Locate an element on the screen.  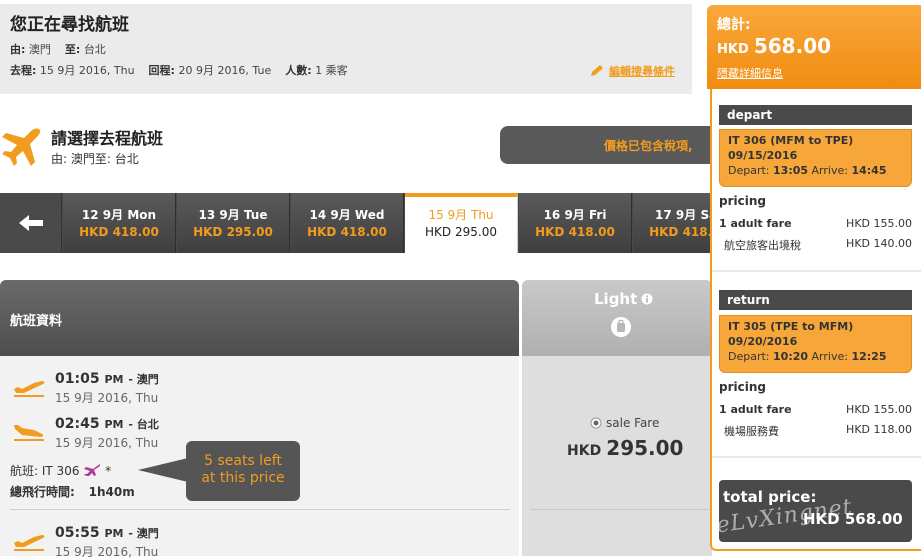
segment-time: 05:55 PM - 澳門 is located at coordinates (107, 533).